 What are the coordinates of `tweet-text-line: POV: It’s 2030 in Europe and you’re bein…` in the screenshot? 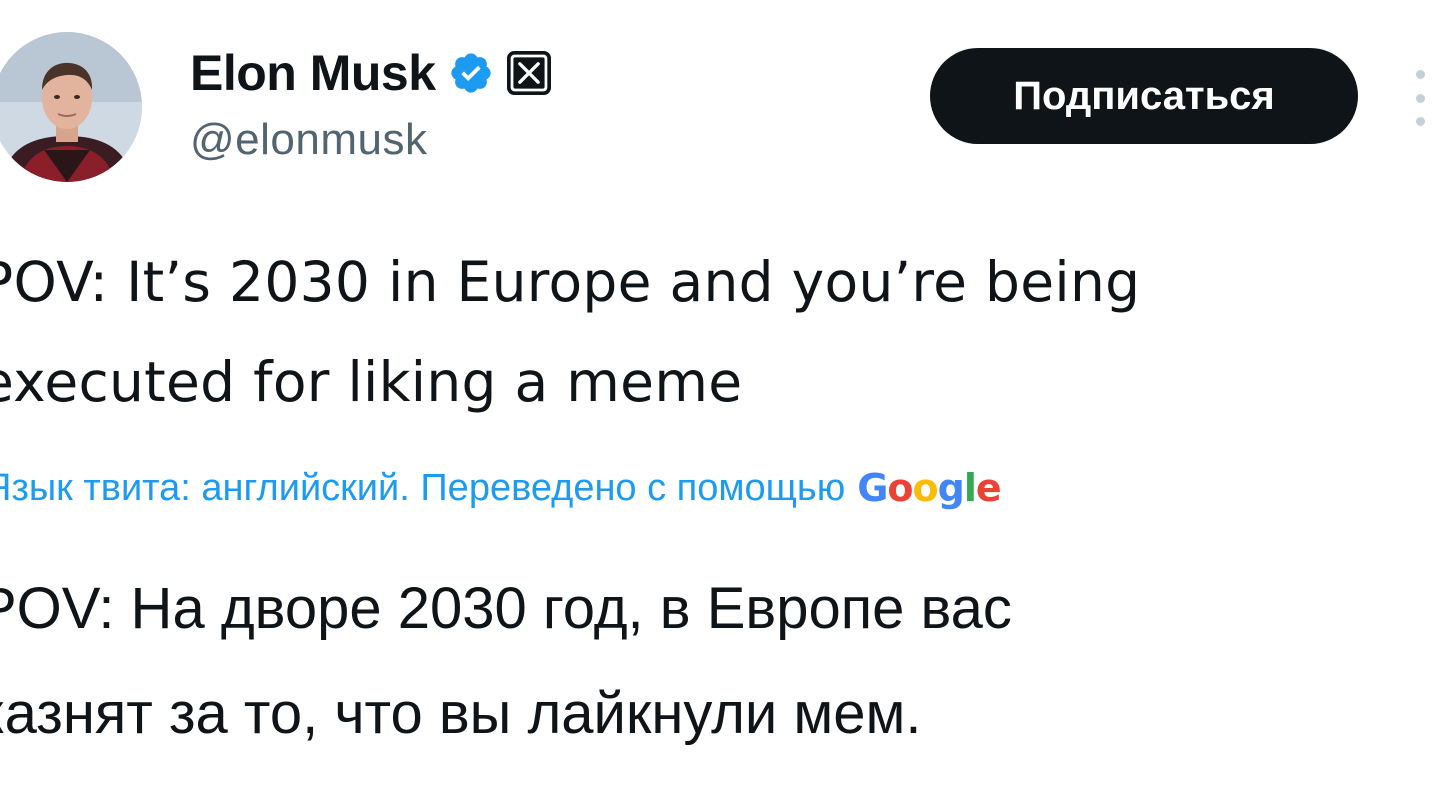 It's located at (570, 282).